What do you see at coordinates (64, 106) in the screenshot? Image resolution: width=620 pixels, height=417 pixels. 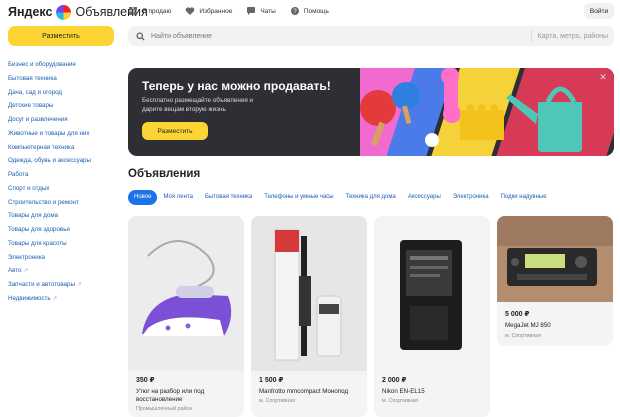 I see `sidebar-item-kids: Детские товары` at bounding box center [64, 106].